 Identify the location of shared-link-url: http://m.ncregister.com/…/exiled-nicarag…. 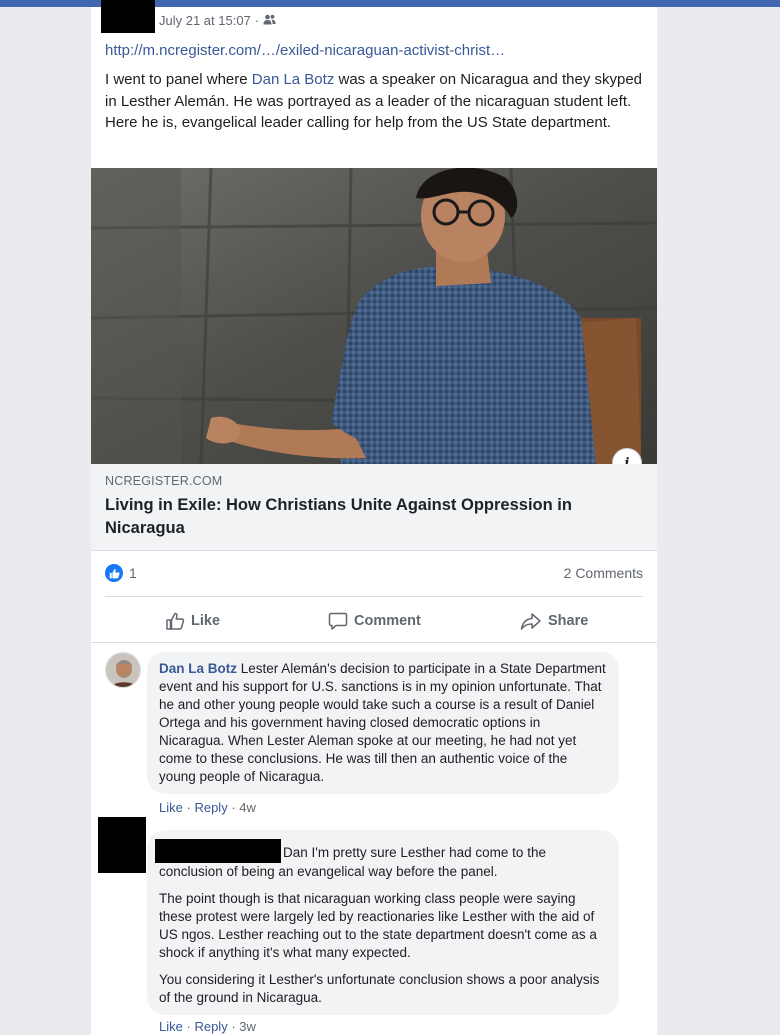
(305, 50).